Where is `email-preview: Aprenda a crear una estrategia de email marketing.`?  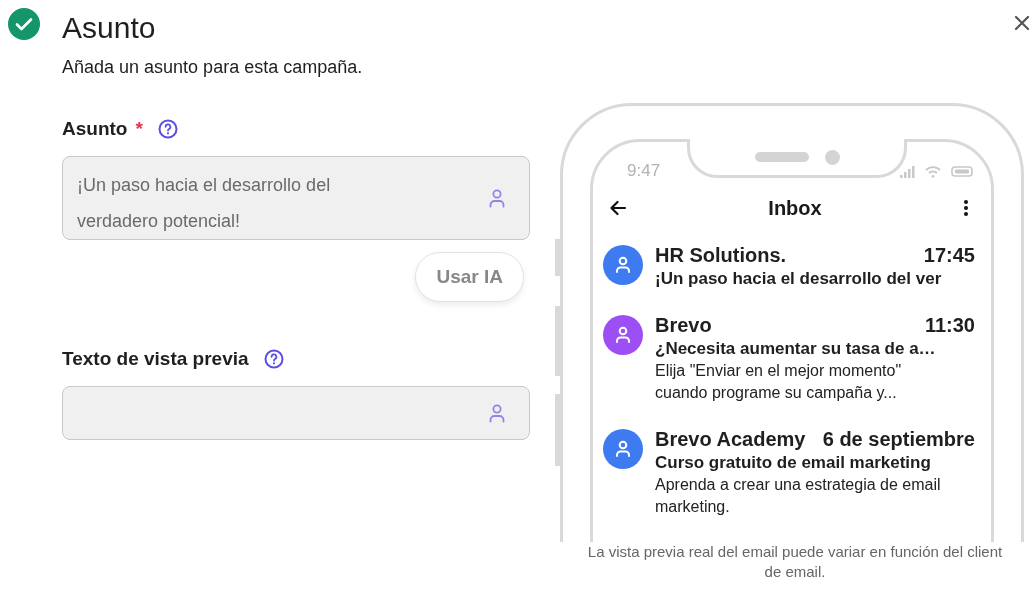
email-preview: Aprenda a crear una estrategia de email marketing. is located at coordinates (798, 496).